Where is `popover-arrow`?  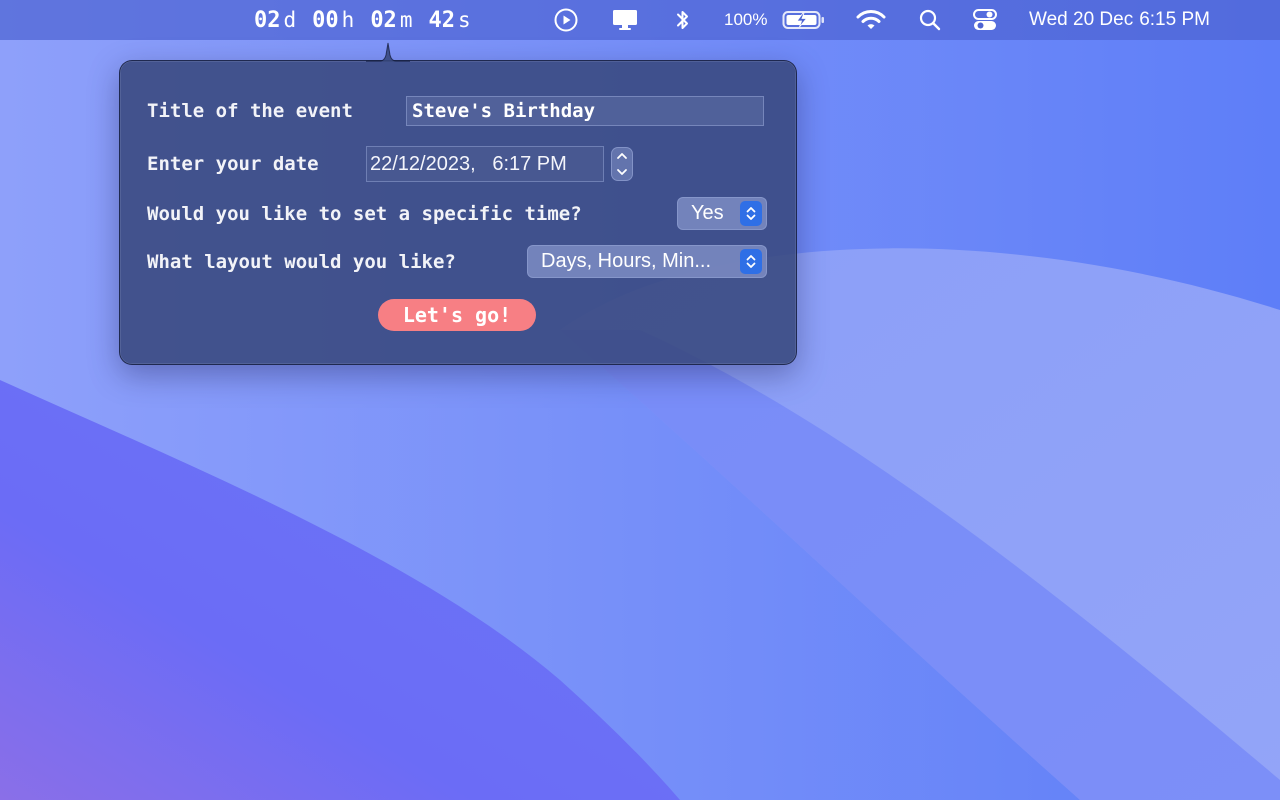 popover-arrow is located at coordinates (388, 52).